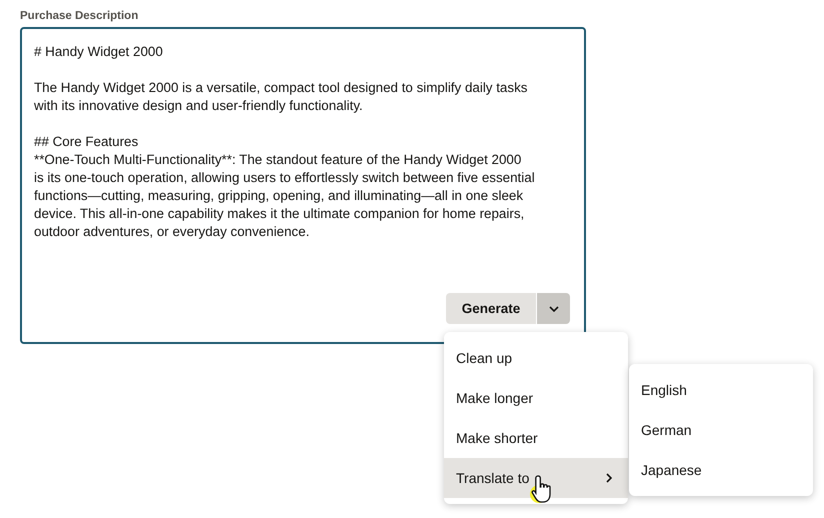 This screenshot has height=518, width=824. What do you see at coordinates (536, 478) in the screenshot?
I see `menu-item: Translate to` at bounding box center [536, 478].